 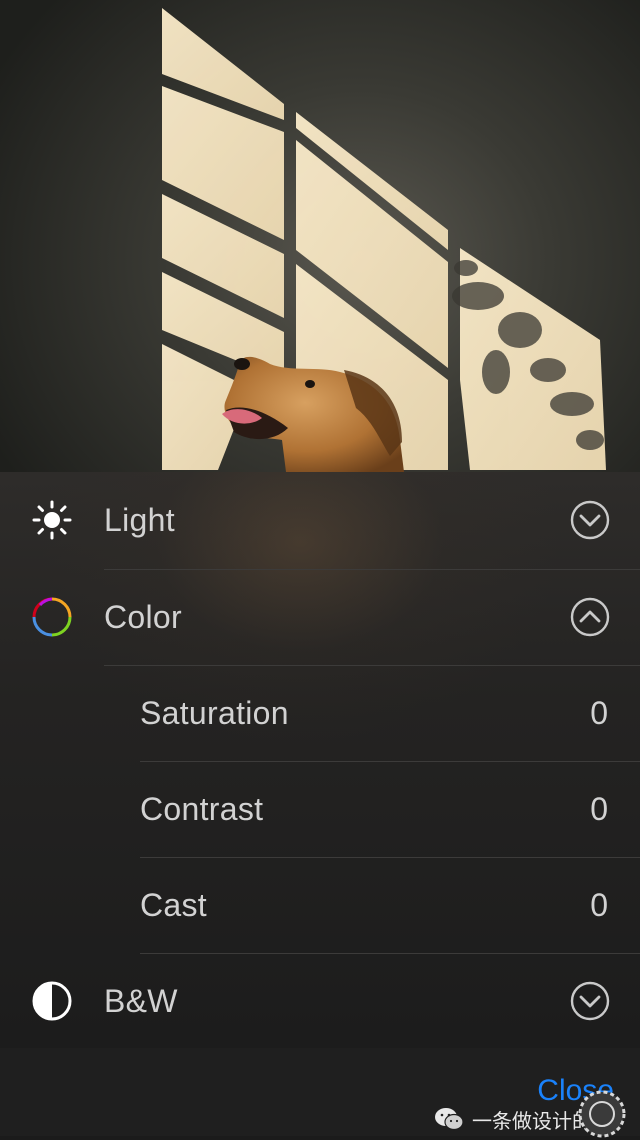 I want to click on color-saturation-row: Saturation 0, so click(x=320, y=713).